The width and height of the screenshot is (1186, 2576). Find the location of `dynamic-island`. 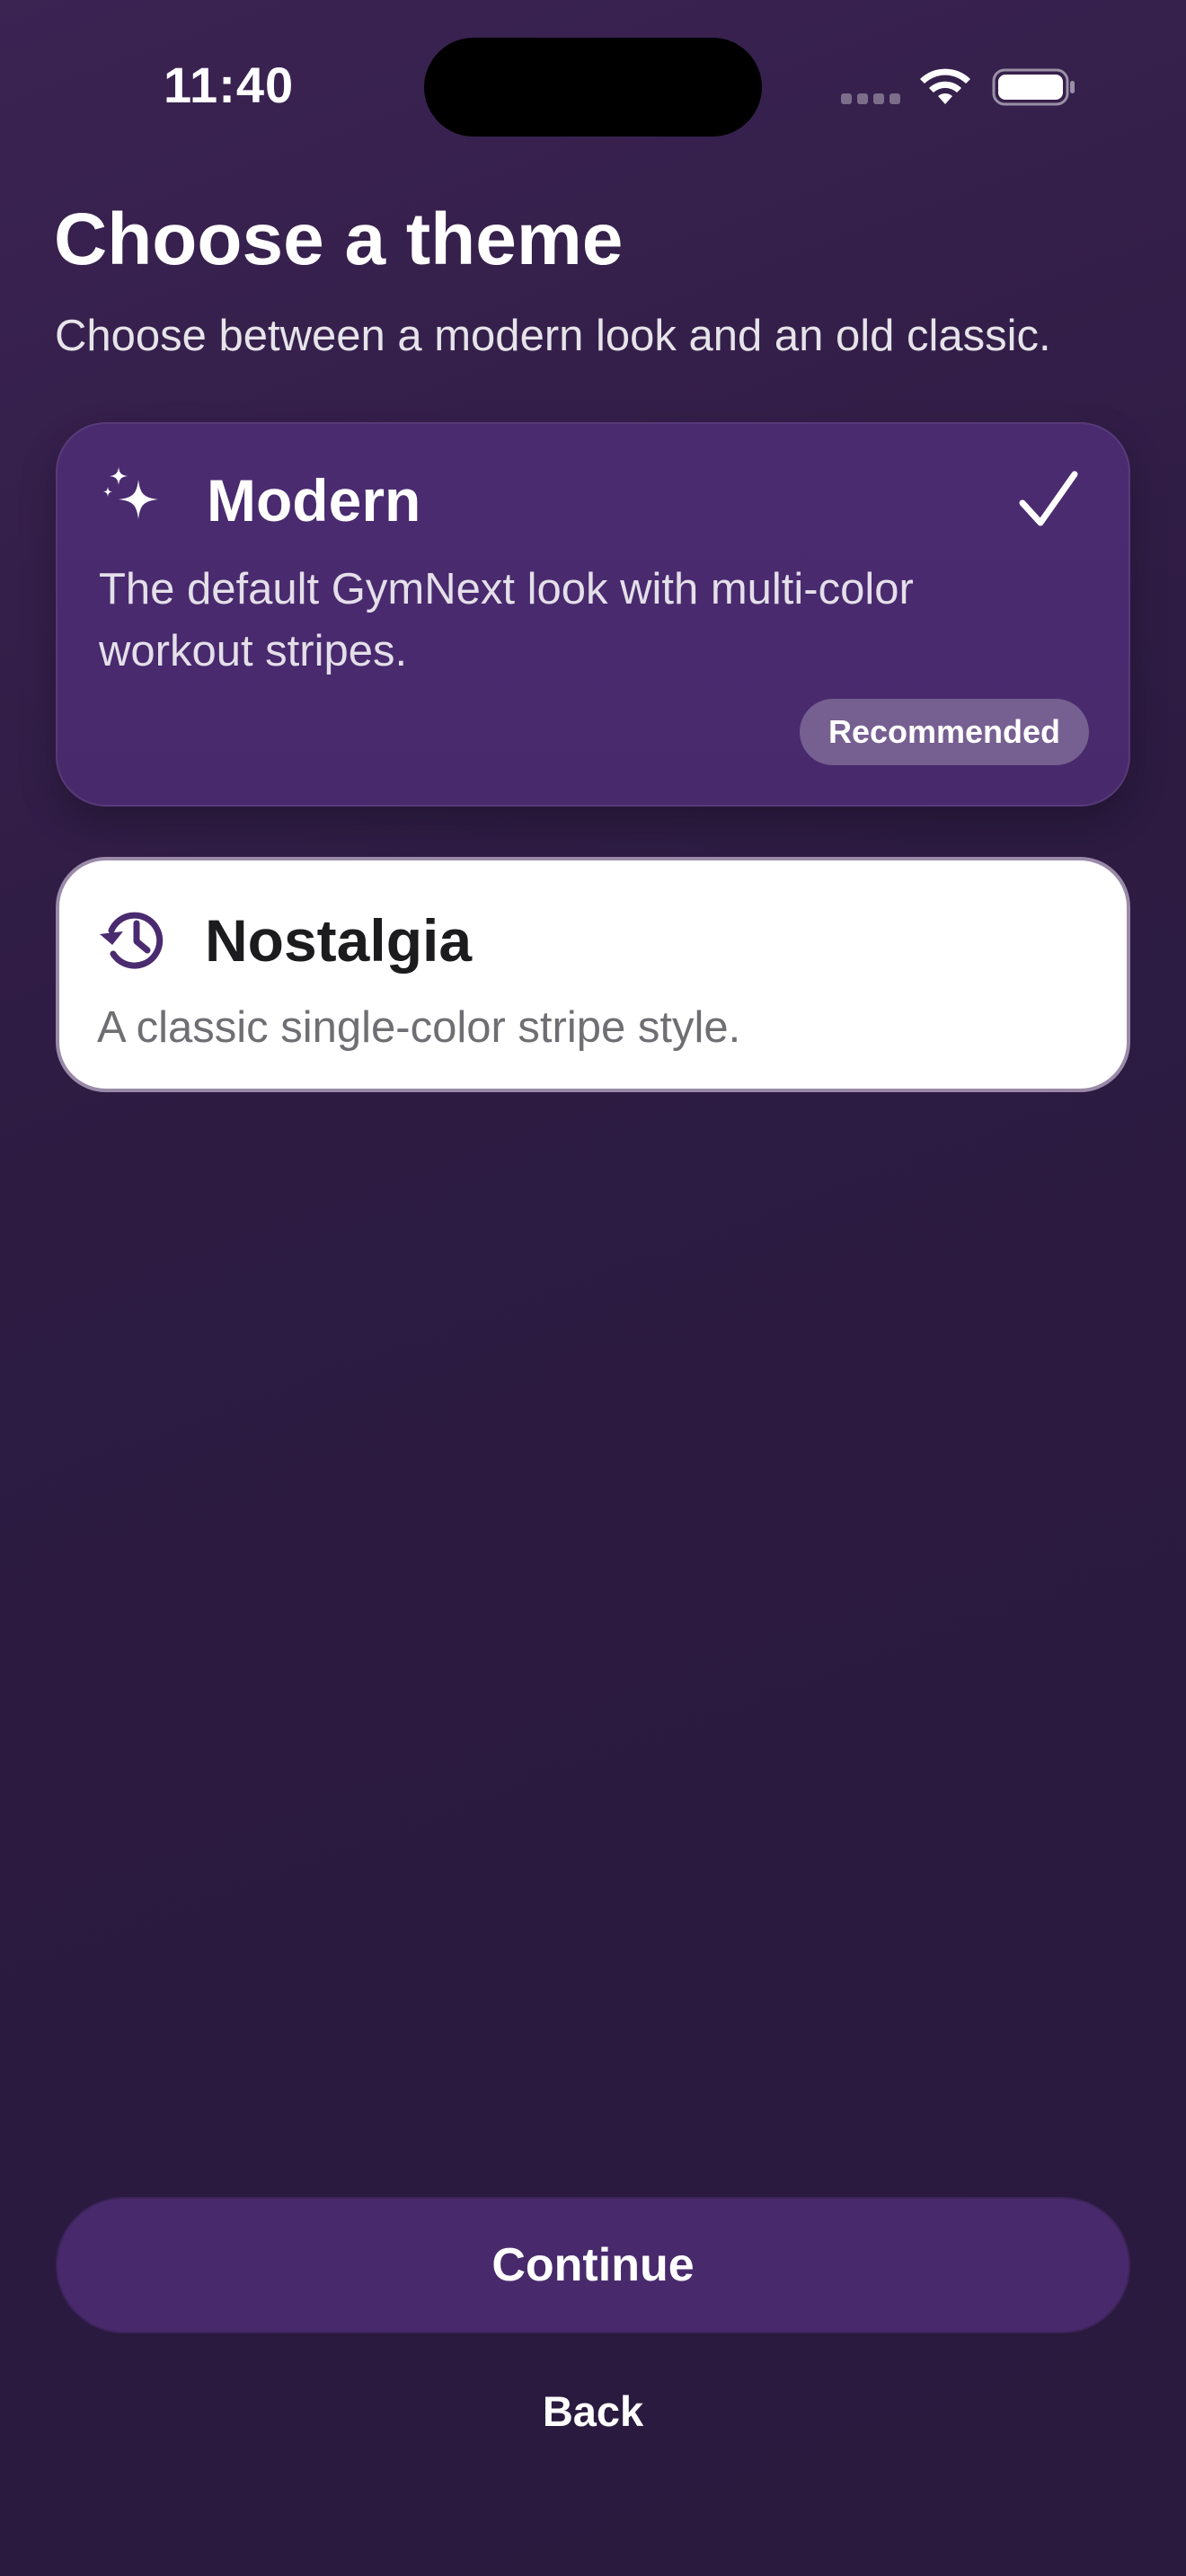

dynamic-island is located at coordinates (593, 87).